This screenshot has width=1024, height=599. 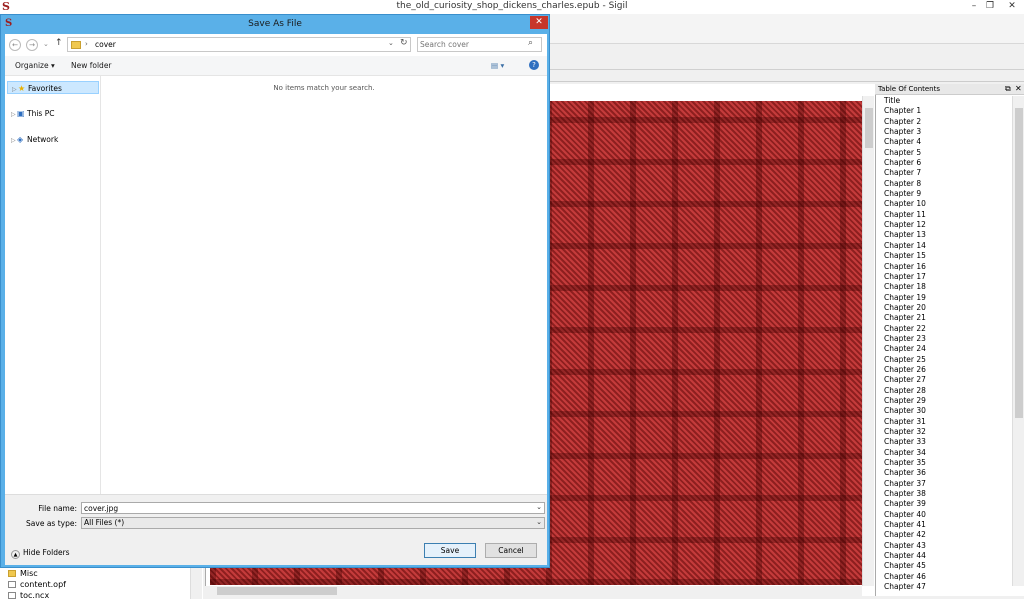 What do you see at coordinates (948, 194) in the screenshot?
I see `toc-entry-chapter: Chapter 9` at bounding box center [948, 194].